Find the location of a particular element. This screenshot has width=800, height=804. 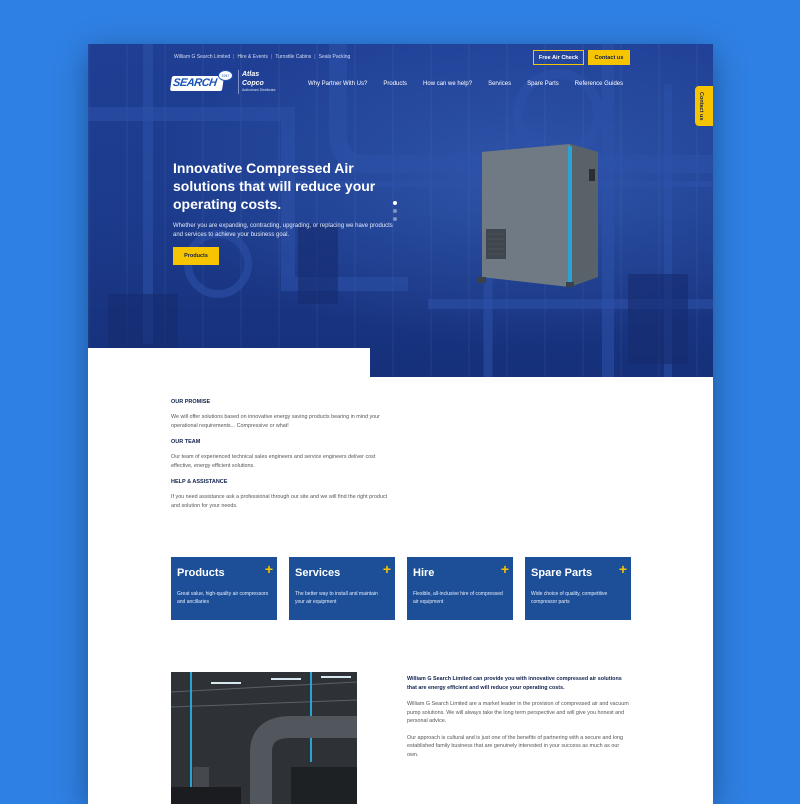

slider-dots is located at coordinates (395, 213).